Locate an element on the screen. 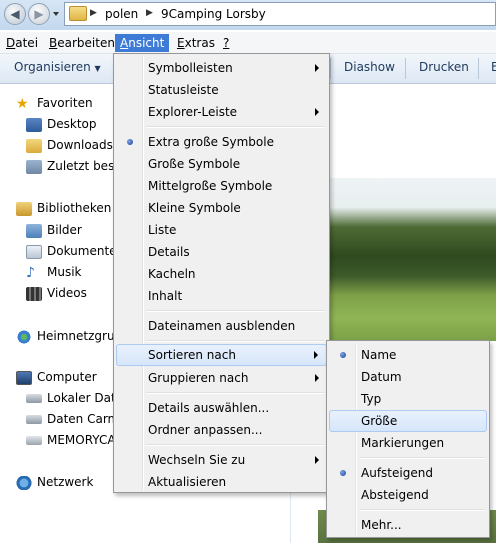  videos-icon is located at coordinates (34, 293).